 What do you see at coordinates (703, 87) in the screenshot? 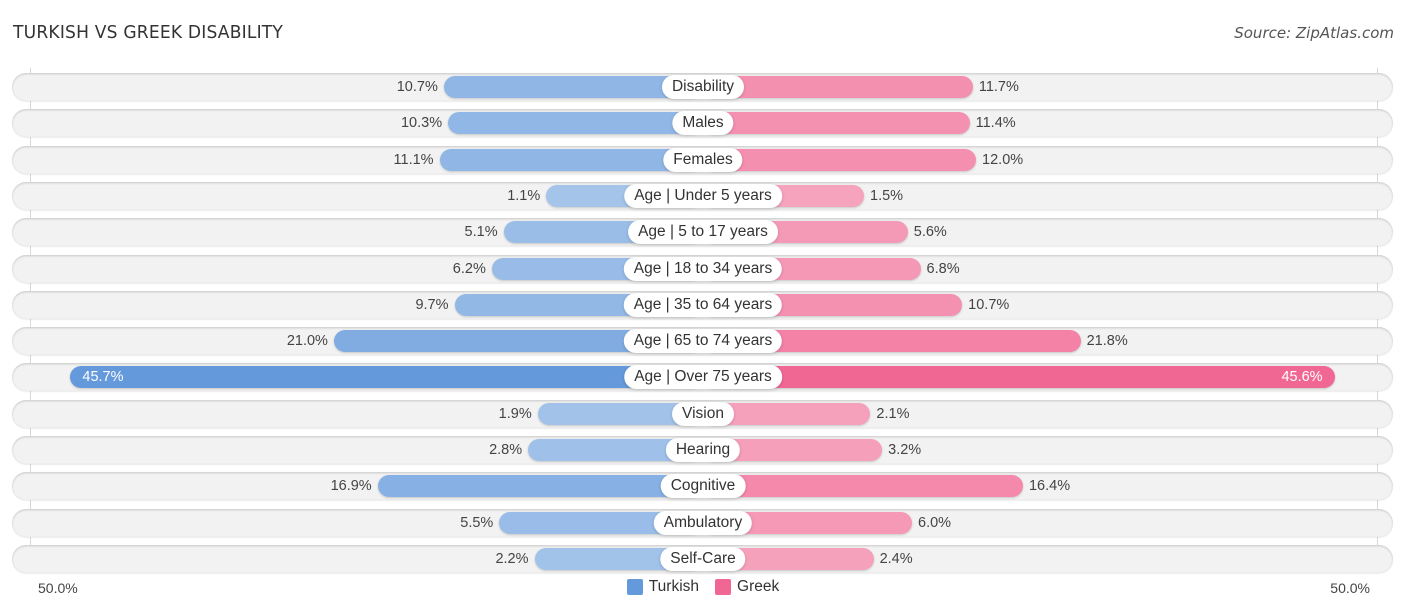
I see `category-label: Disability` at bounding box center [703, 87].